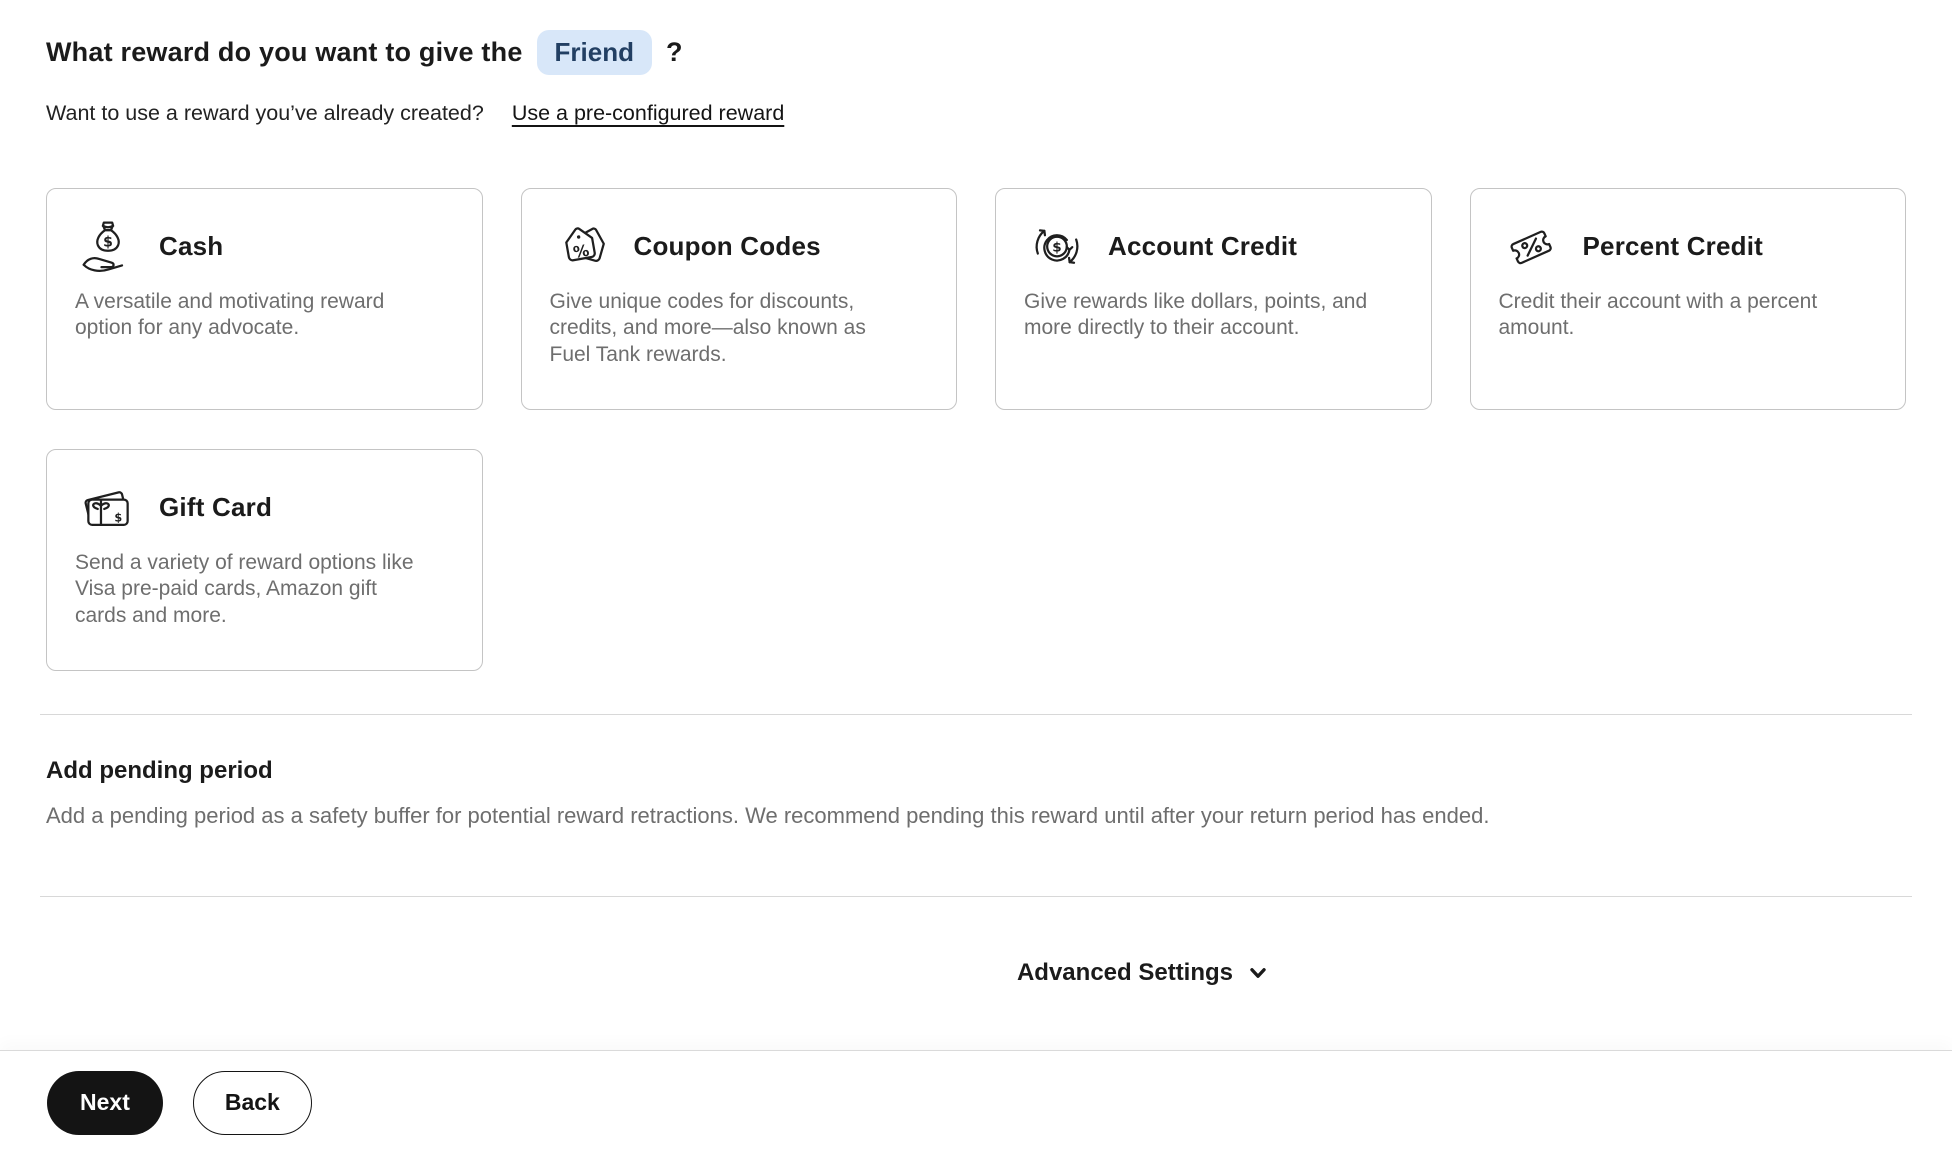 This screenshot has height=1154, width=1952. I want to click on back-button: Back, so click(252, 1102).